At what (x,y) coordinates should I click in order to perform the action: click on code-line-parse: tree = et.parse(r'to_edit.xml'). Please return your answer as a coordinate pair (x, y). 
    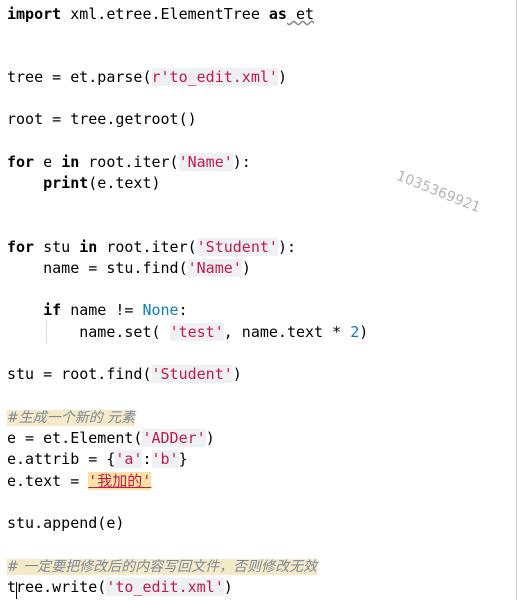
    Looking at the image, I should click on (147, 77).